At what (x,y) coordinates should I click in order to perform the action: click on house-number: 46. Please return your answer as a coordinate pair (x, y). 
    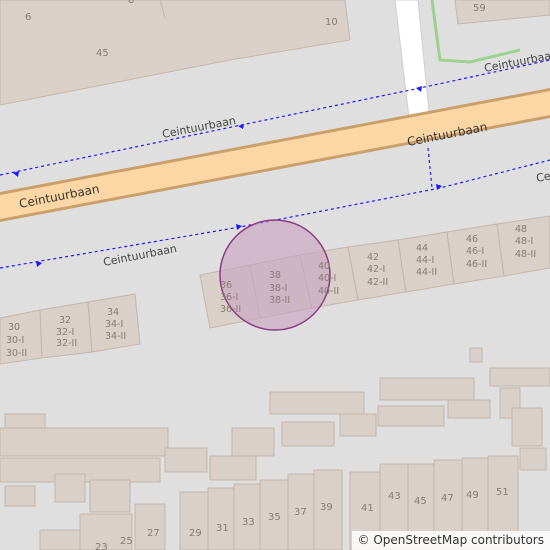
    Looking at the image, I should click on (472, 239).